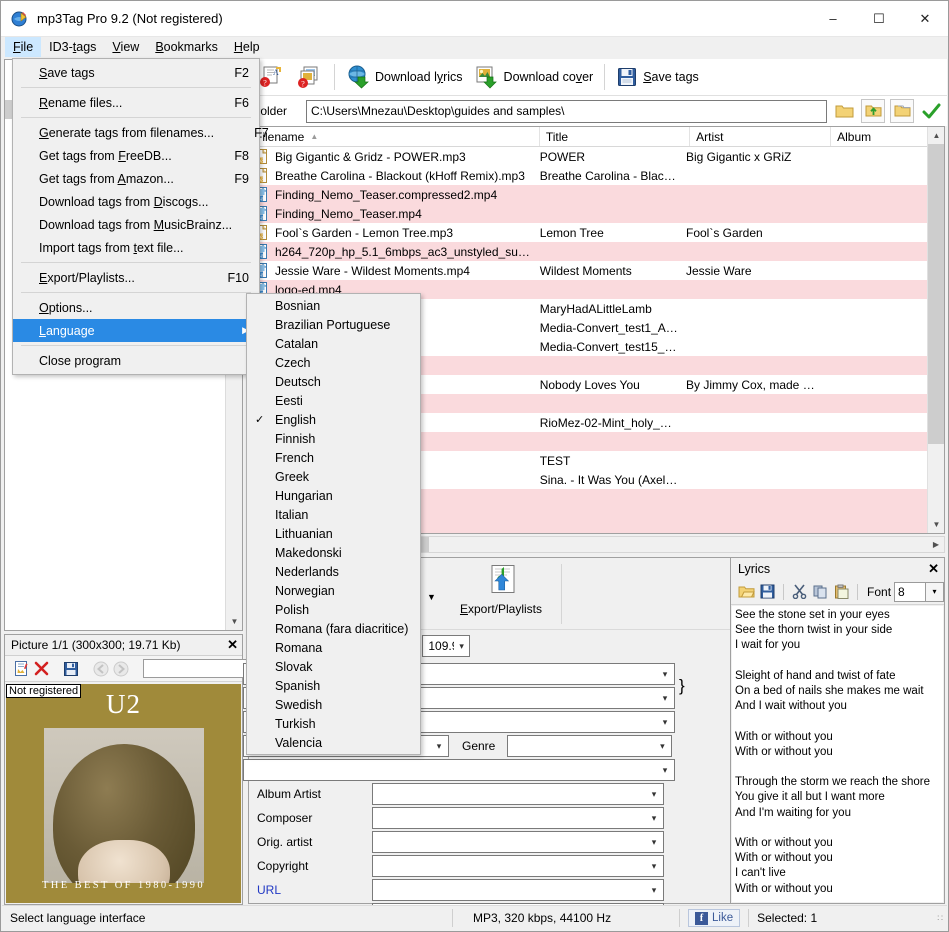  Describe the element at coordinates (121, 669) in the screenshot. I see `next-picture-icon` at that location.